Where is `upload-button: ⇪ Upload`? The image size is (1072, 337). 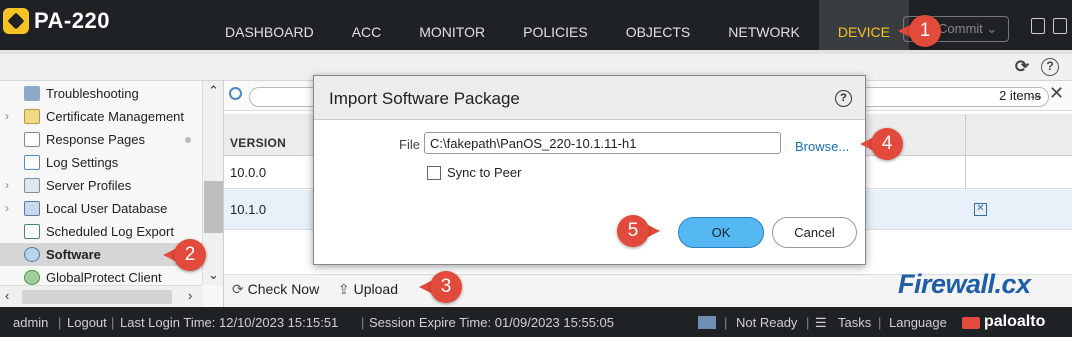 upload-button: ⇪ Upload is located at coordinates (368, 289).